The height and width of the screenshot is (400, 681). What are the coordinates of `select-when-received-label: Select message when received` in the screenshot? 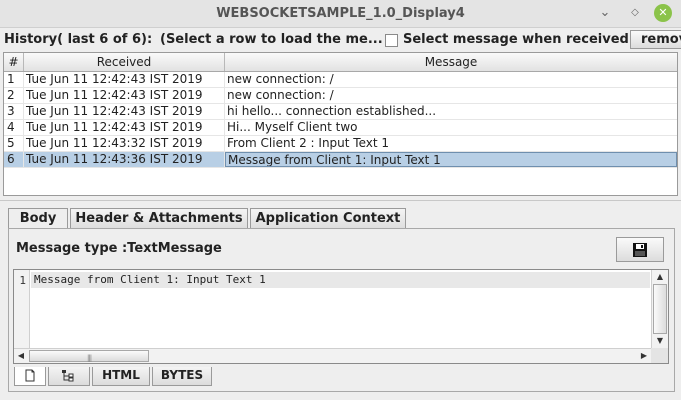 It's located at (516, 39).